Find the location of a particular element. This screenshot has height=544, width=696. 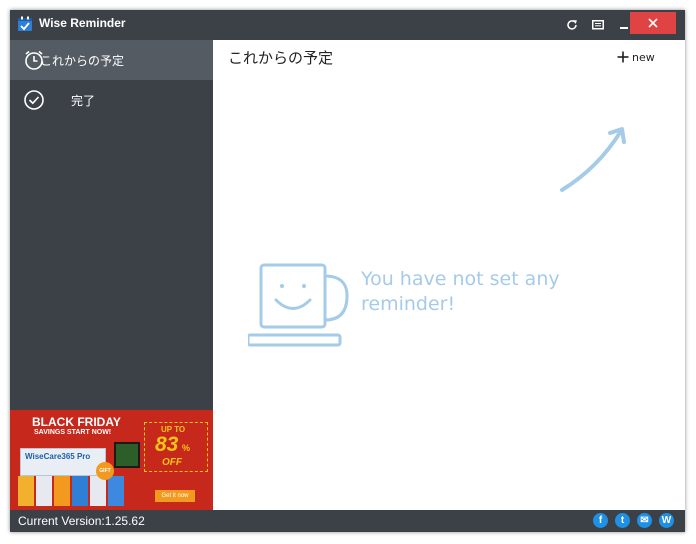

discount-badge: UP TO 83 % OFF is located at coordinates (176, 447).